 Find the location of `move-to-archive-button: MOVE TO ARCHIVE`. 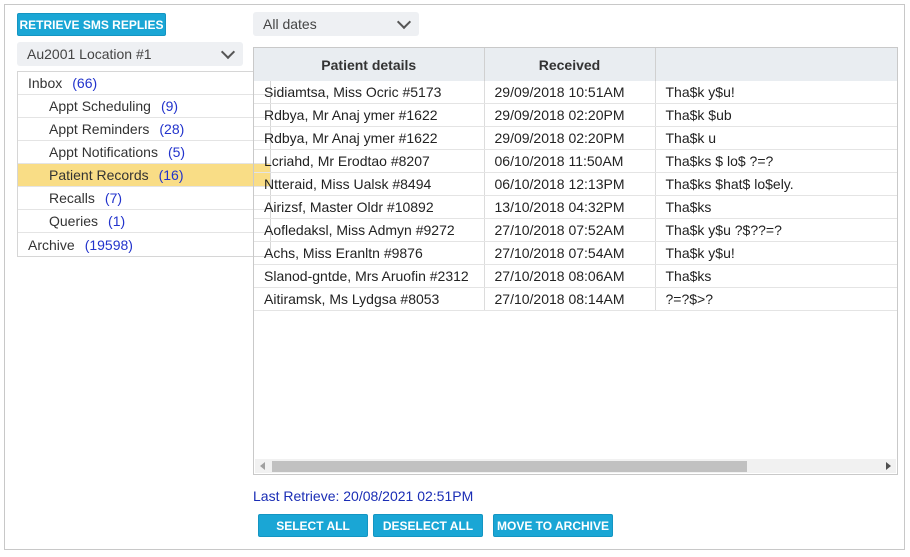

move-to-archive-button: MOVE TO ARCHIVE is located at coordinates (553, 525).